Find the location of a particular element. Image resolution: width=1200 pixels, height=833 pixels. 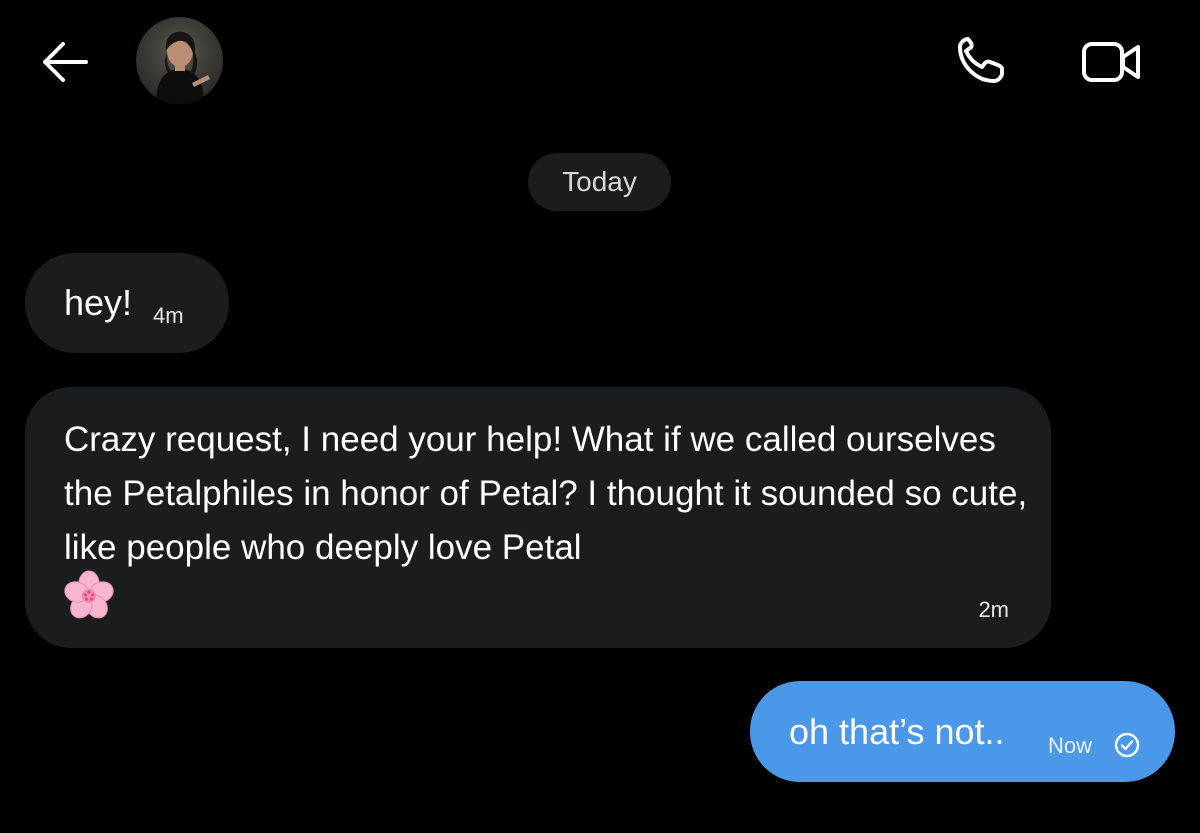

arrow-left-icon is located at coordinates (65, 62).